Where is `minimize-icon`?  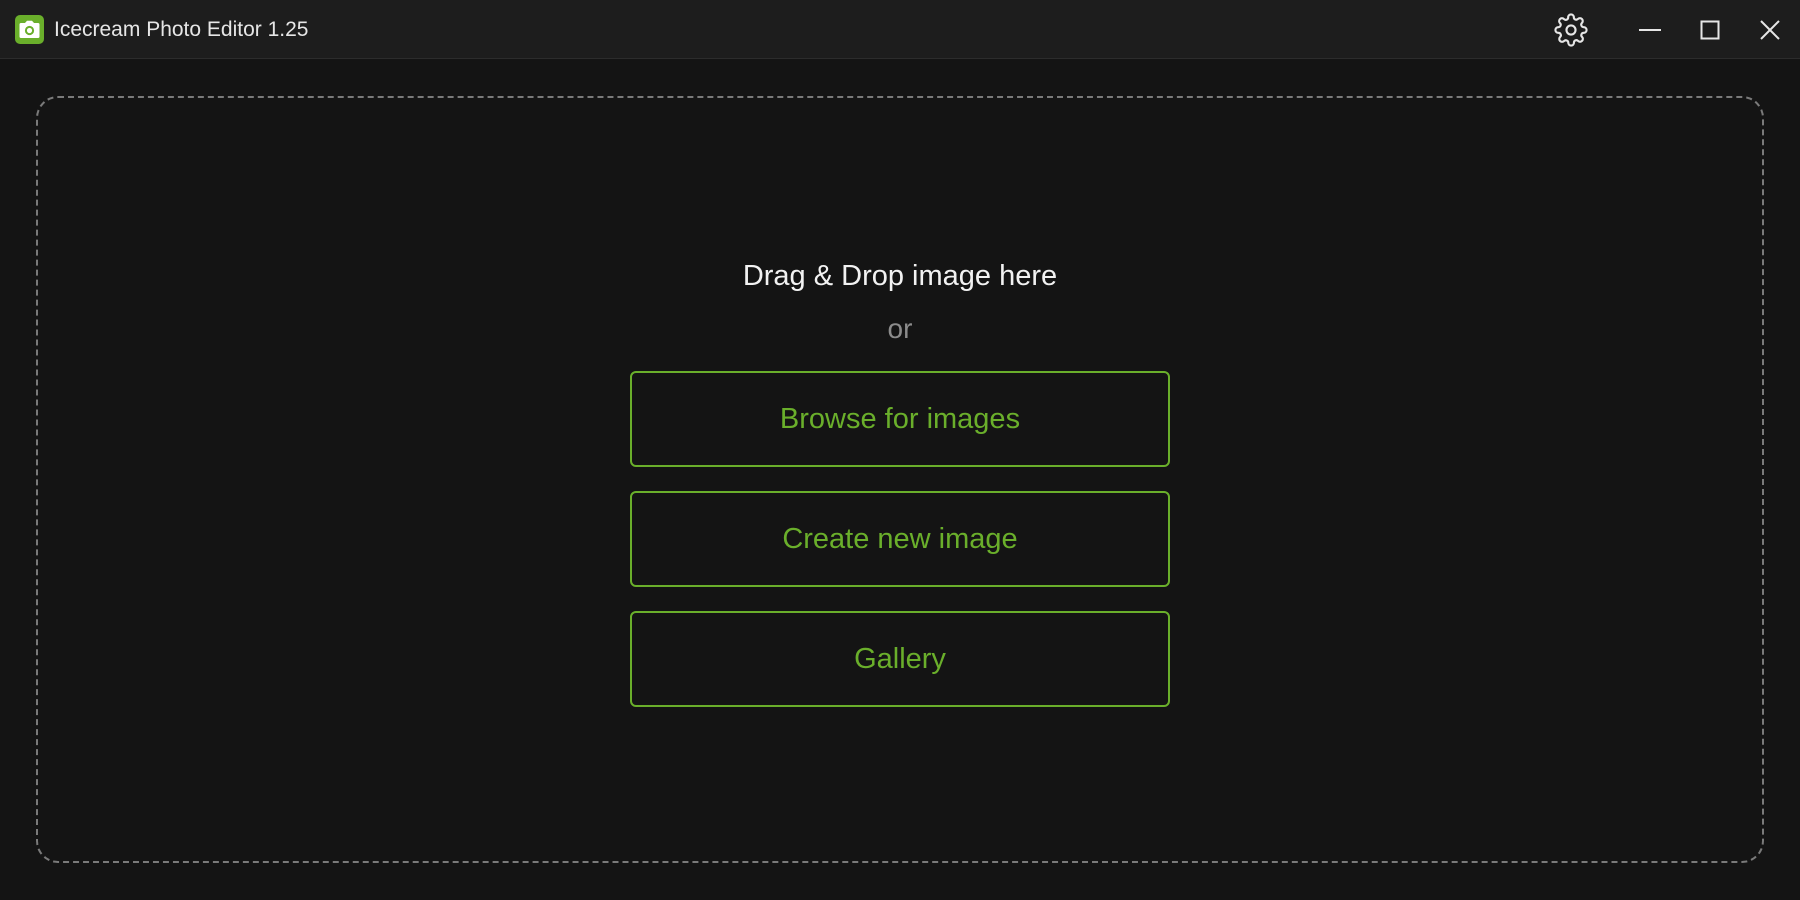 minimize-icon is located at coordinates (1650, 29).